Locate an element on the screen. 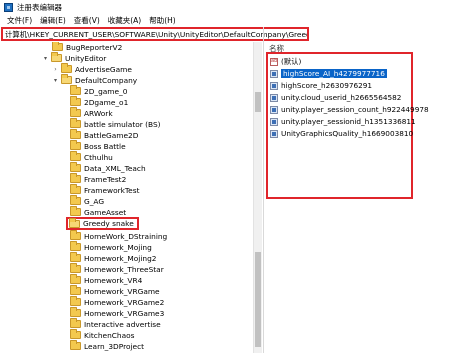 This screenshot has height=353, width=474. tree-item-label: Boss Battle is located at coordinates (105, 146).